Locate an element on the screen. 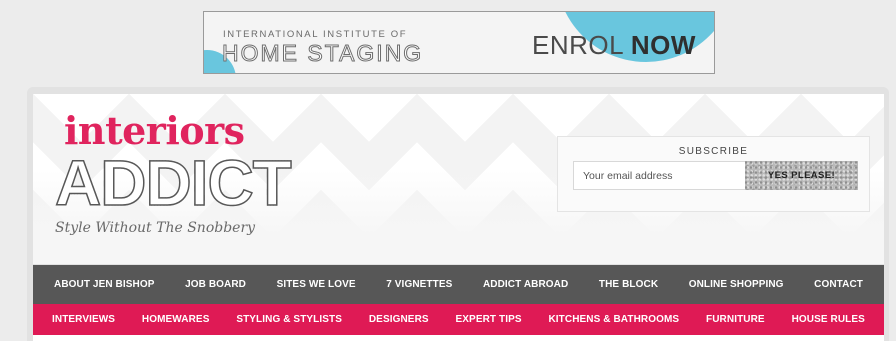 This screenshot has width=896, height=341. nav-item-online-shopping: ONLINE SHOPPING is located at coordinates (736, 284).